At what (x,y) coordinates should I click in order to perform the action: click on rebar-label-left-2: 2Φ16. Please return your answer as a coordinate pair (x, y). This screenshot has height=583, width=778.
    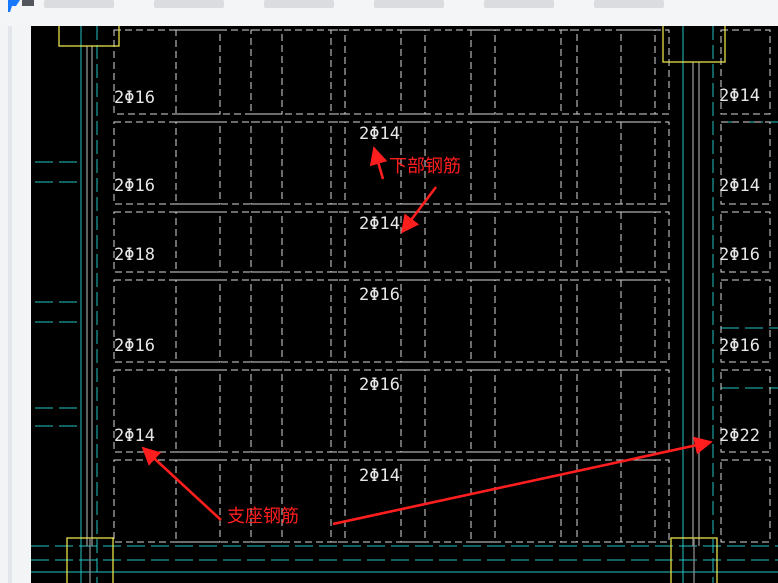
    Looking at the image, I should click on (134, 186).